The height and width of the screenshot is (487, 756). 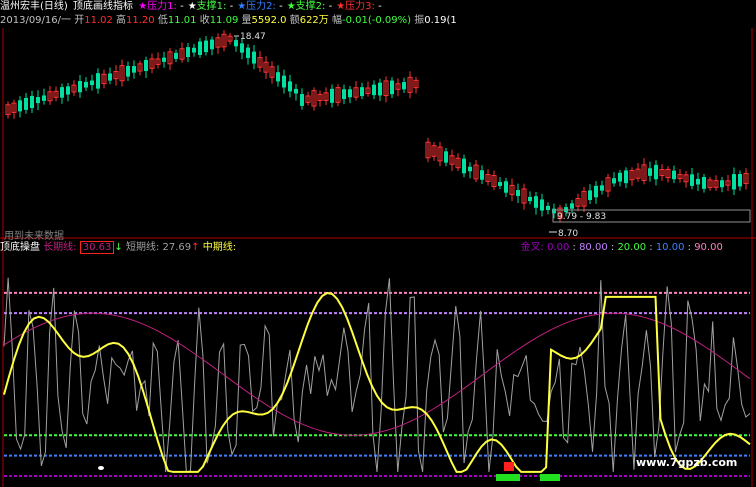 What do you see at coordinates (253, 37) in the screenshot?
I see `high-mark-label: 18.47` at bounding box center [253, 37].